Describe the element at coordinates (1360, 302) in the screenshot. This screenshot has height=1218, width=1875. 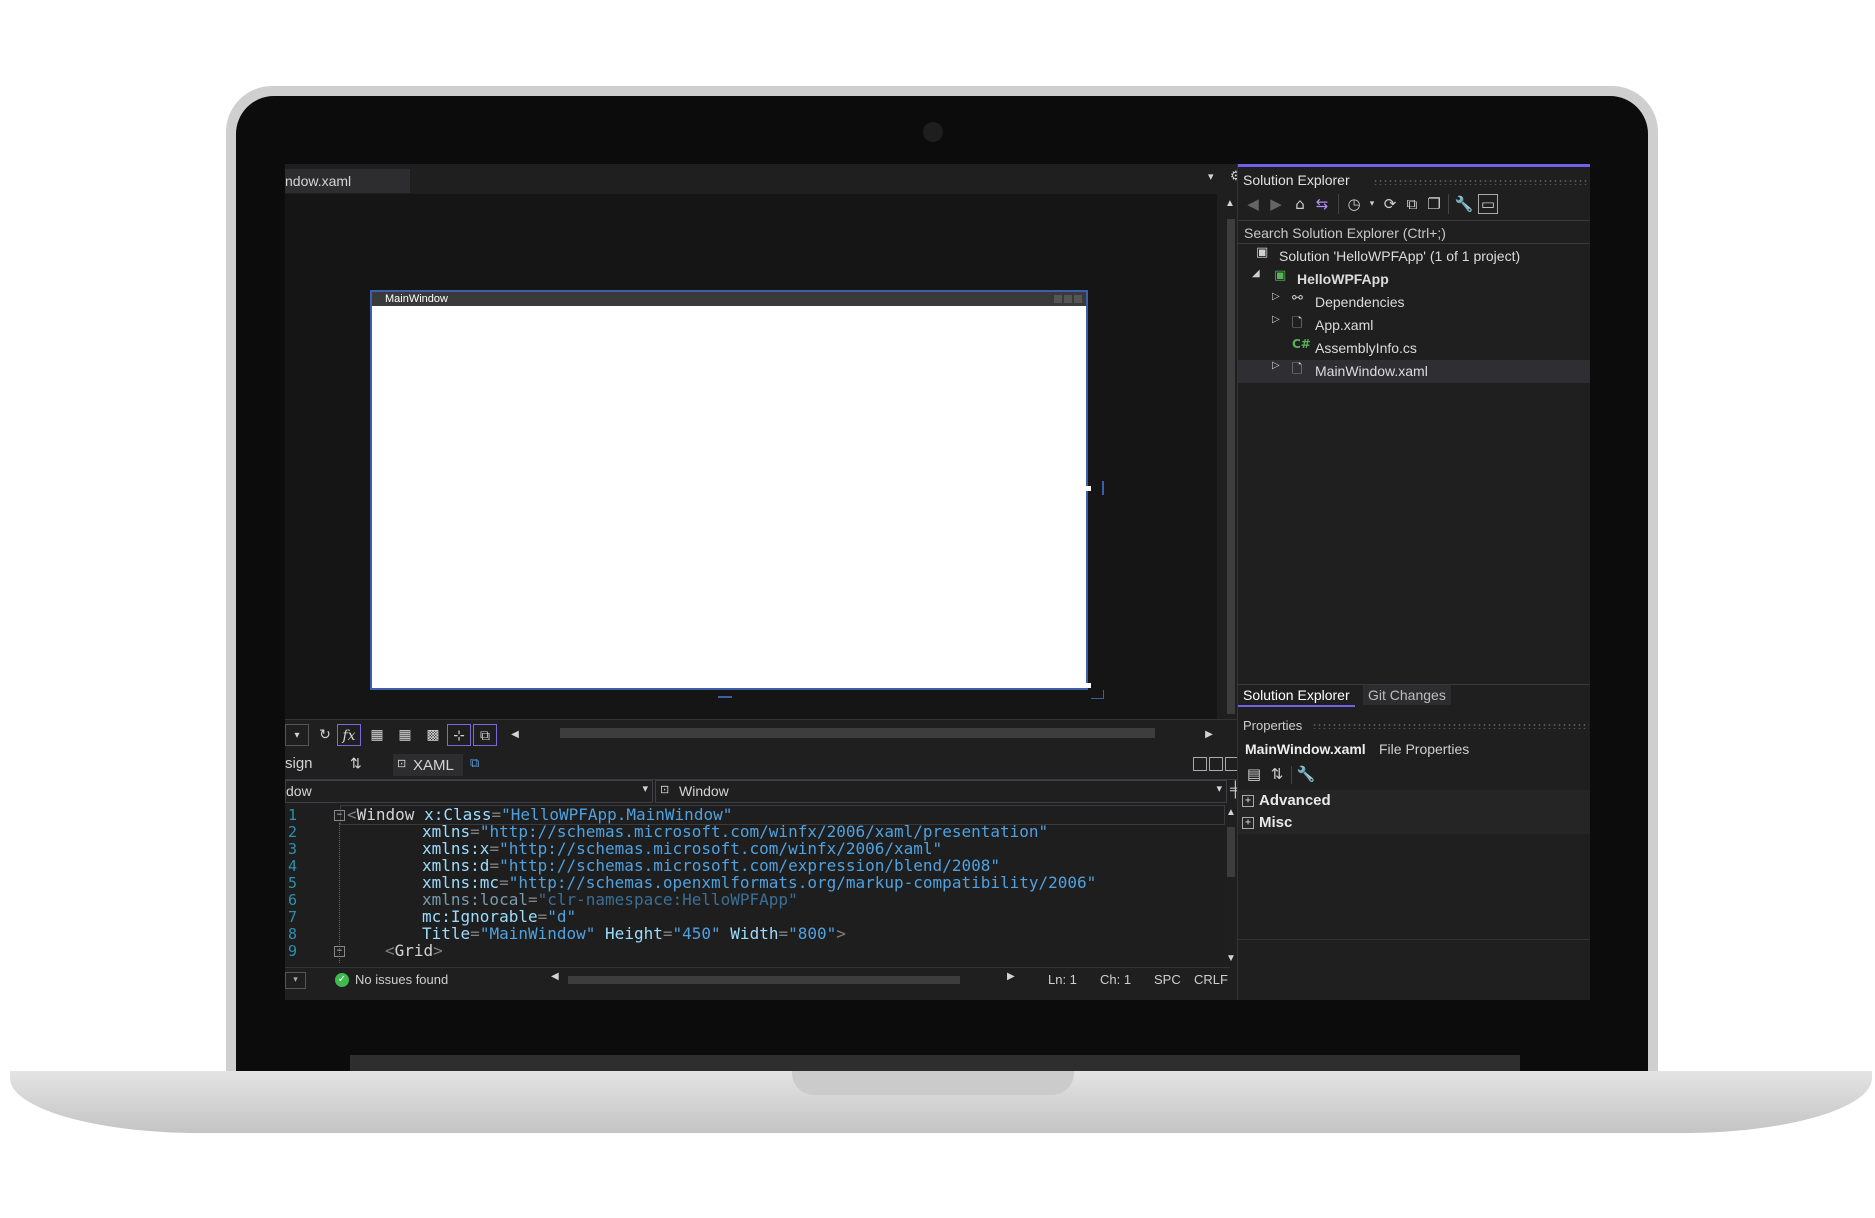
I see `tree-item-label: Dependencies` at that location.